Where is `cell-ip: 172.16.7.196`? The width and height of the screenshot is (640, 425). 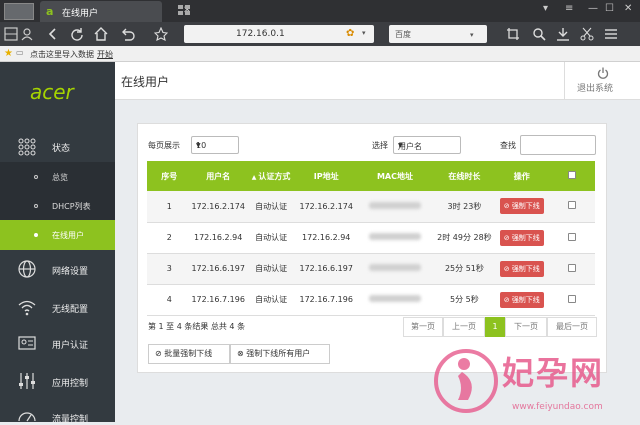 cell-ip: 172.16.7.196 is located at coordinates (326, 300).